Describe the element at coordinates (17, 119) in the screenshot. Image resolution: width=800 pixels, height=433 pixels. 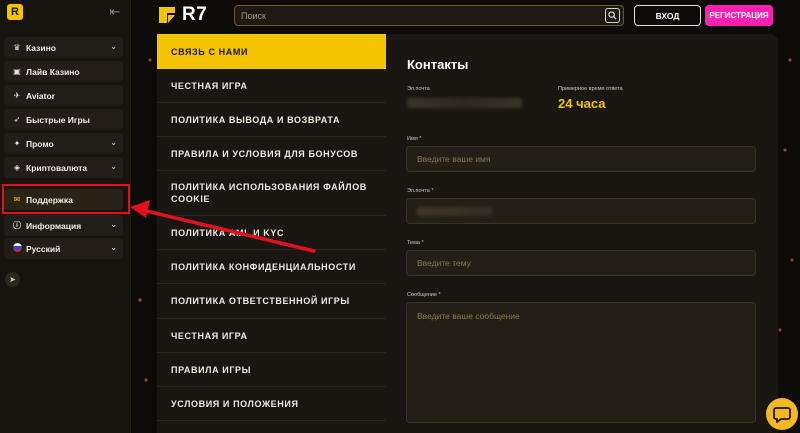
I see `rocket-icon: ➶` at that location.